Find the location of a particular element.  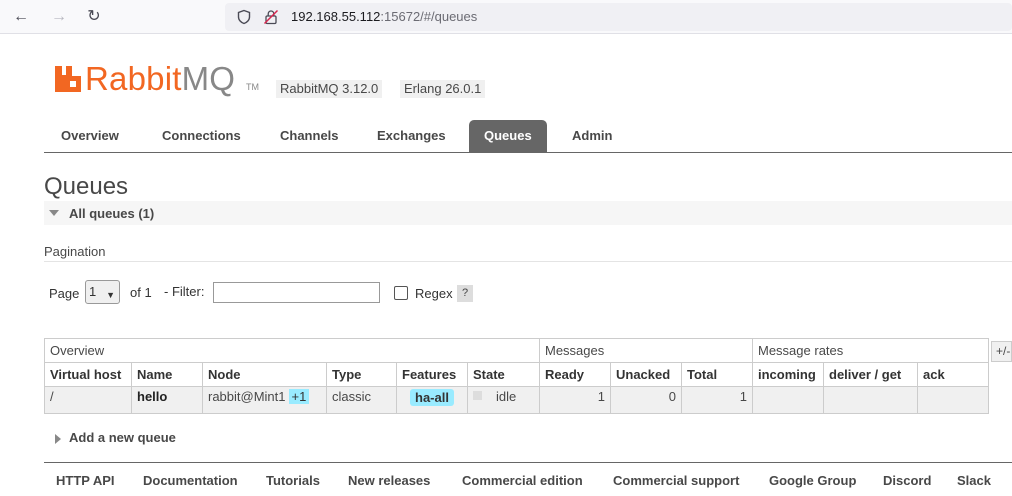

tab-connections: Connections is located at coordinates (201, 136).